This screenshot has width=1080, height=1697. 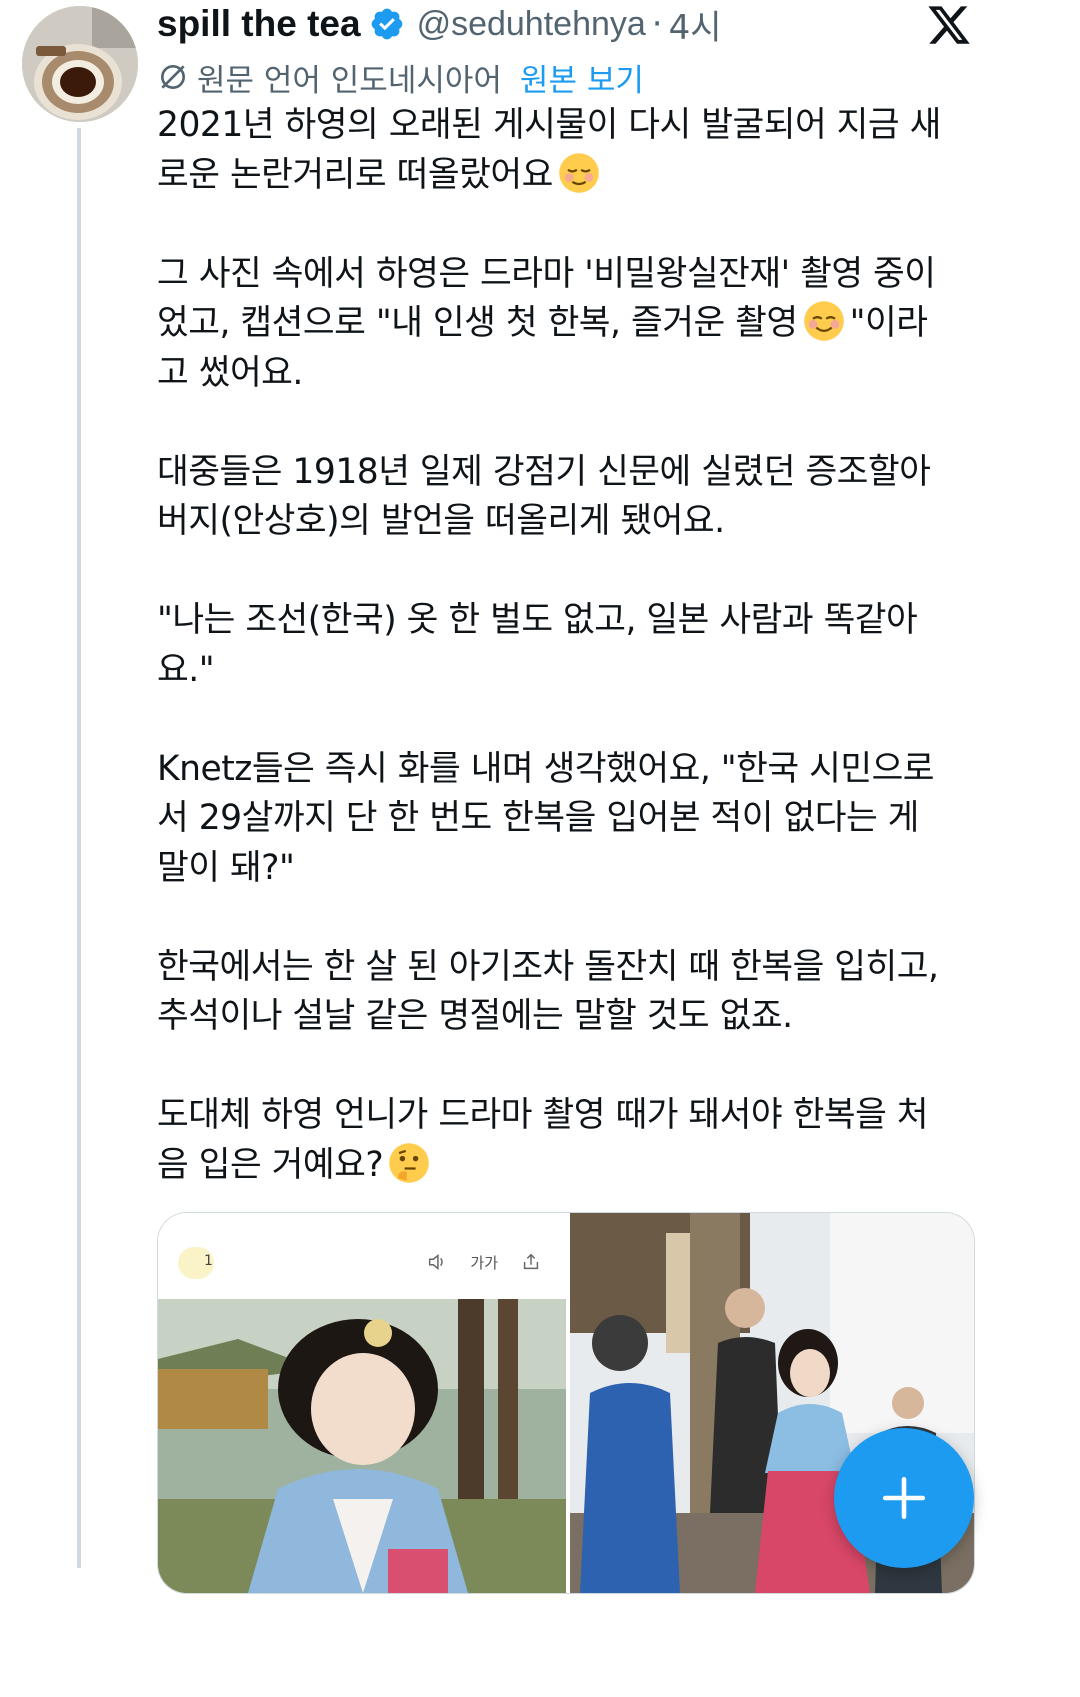 What do you see at coordinates (823, 321) in the screenshot?
I see `smiling-face-emoji` at bounding box center [823, 321].